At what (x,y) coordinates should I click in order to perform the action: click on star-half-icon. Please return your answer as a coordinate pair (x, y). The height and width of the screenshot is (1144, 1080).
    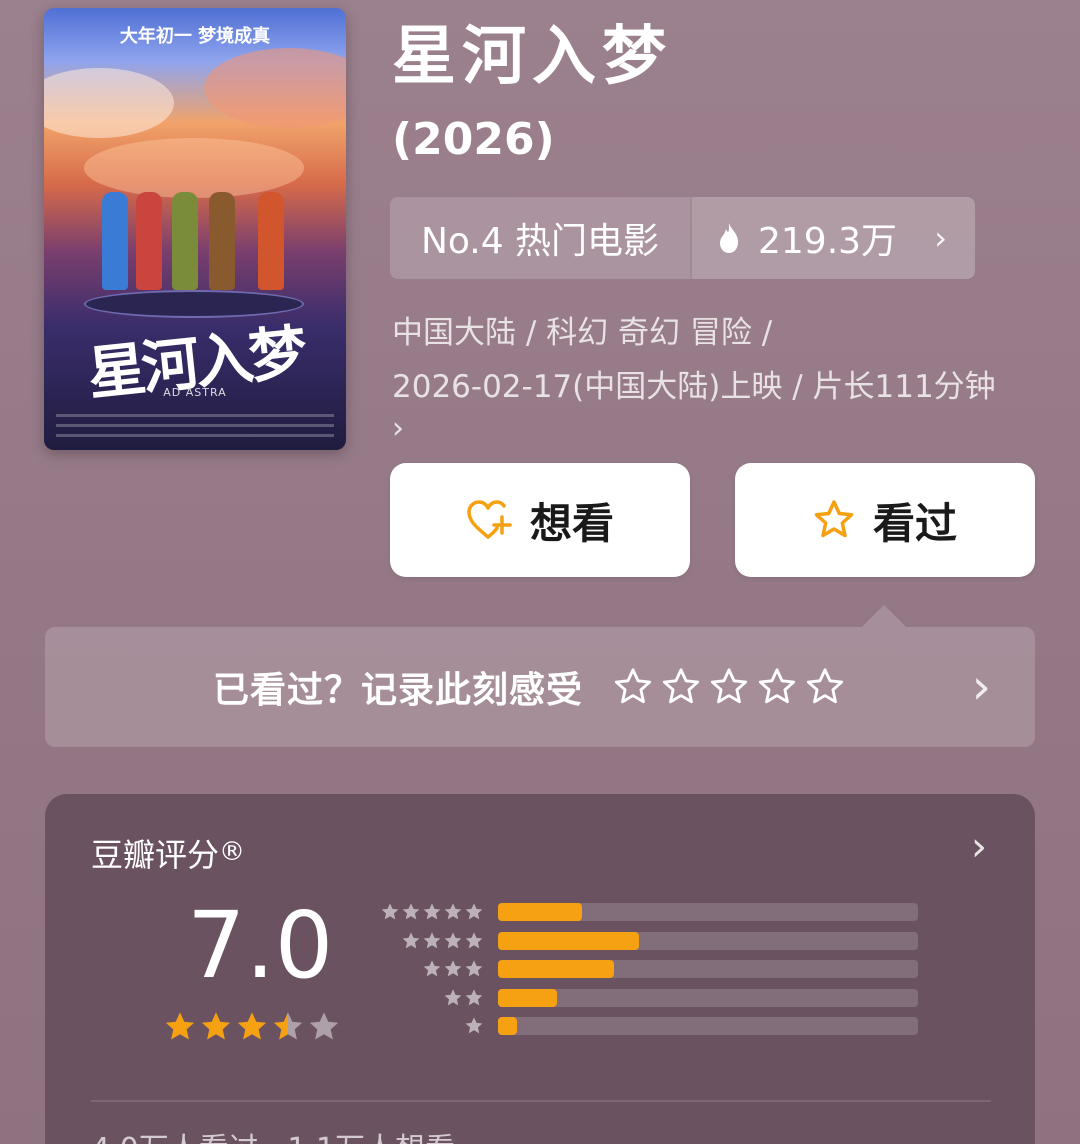
    Looking at the image, I should click on (288, 1026).